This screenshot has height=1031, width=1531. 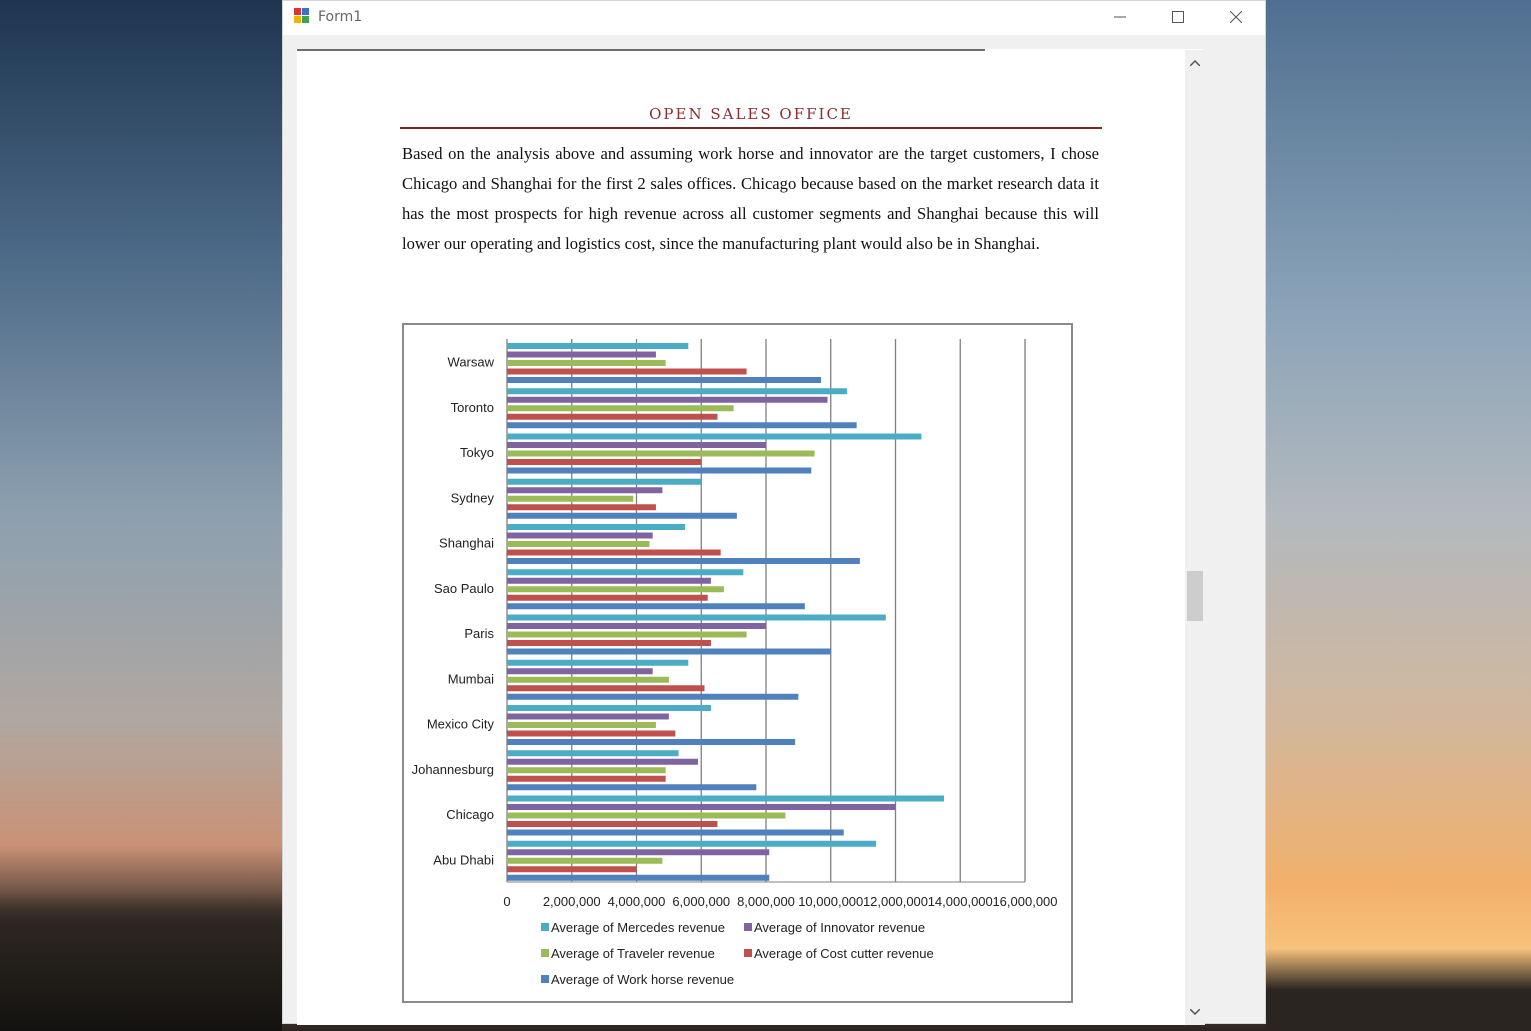 I want to click on category-label: Johannesburg, so click(x=453, y=769).